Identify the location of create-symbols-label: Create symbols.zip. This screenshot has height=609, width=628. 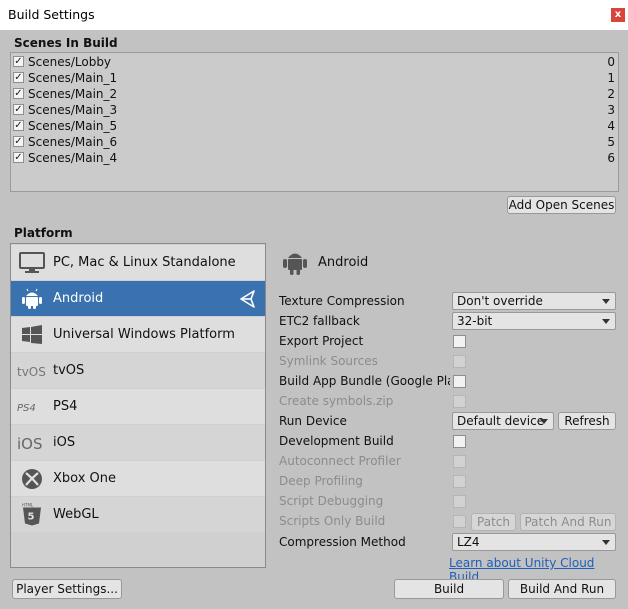
(336, 401).